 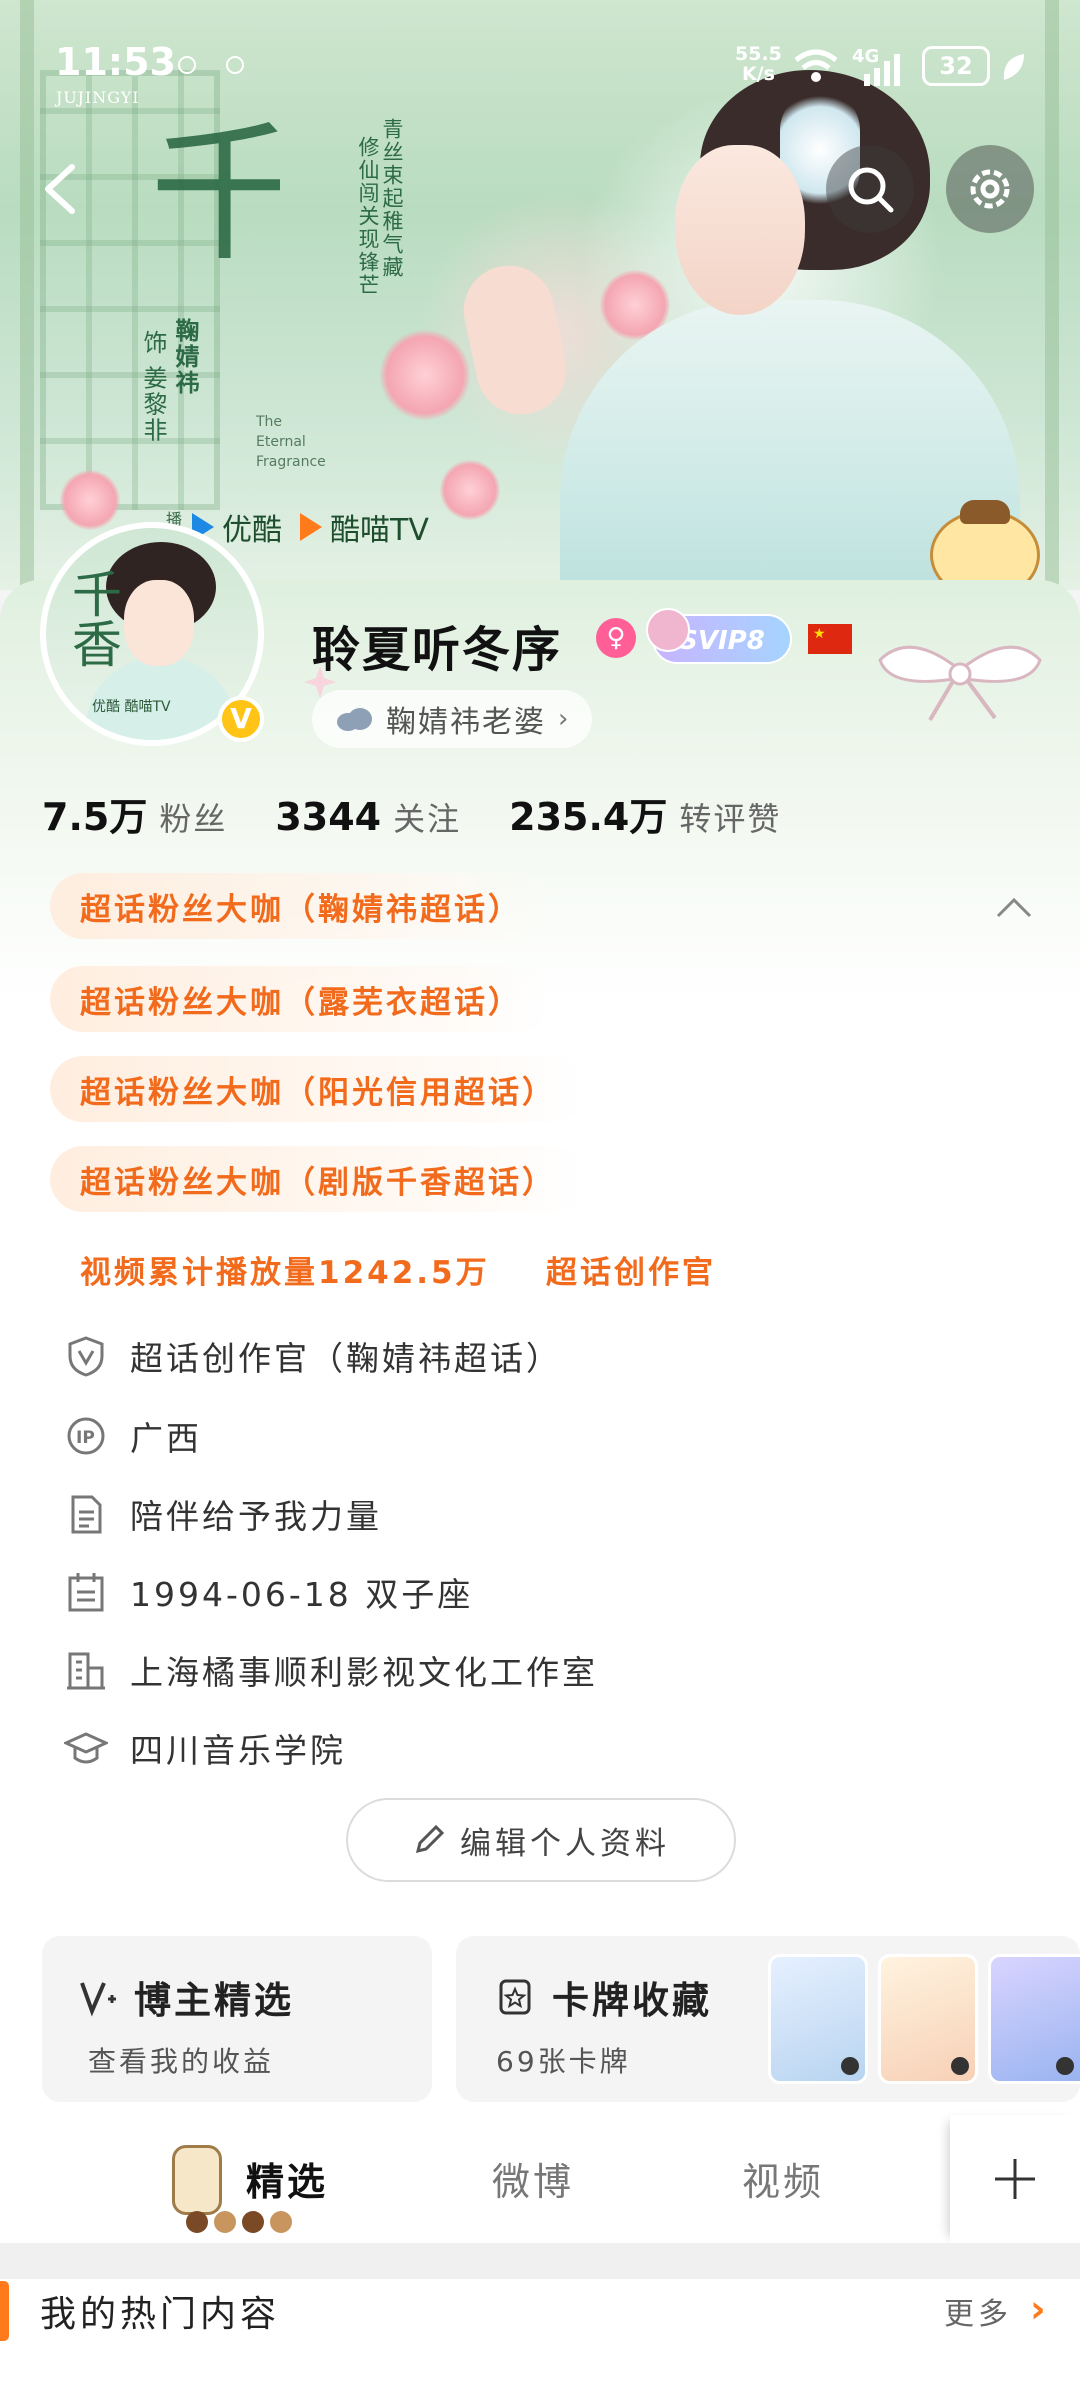 What do you see at coordinates (241, 719) in the screenshot?
I see `verified-badge: V` at bounding box center [241, 719].